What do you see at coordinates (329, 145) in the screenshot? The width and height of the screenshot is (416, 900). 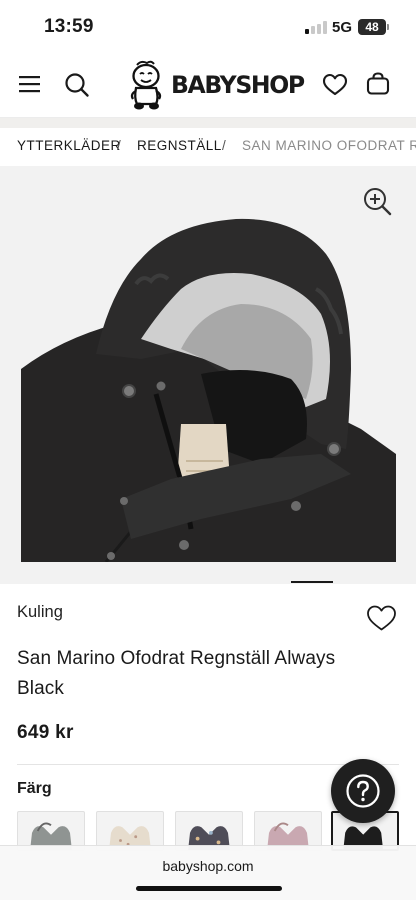 I see `breadcrumb-current: SAN MARINO OFODRAT REGNSTÄLL` at bounding box center [329, 145].